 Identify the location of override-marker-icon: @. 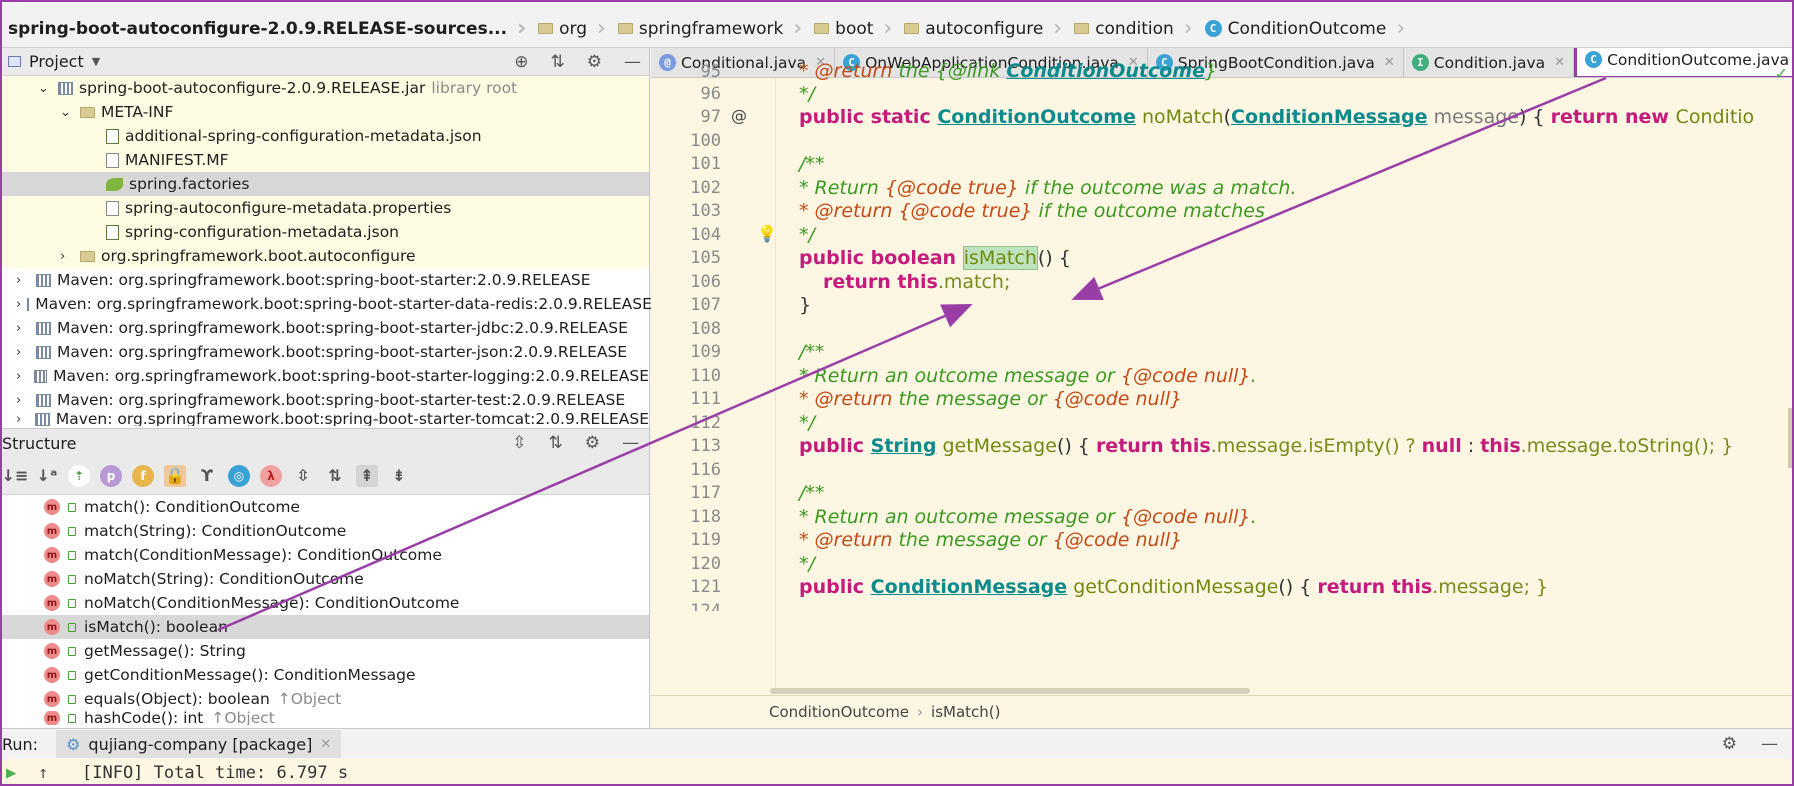
(739, 115).